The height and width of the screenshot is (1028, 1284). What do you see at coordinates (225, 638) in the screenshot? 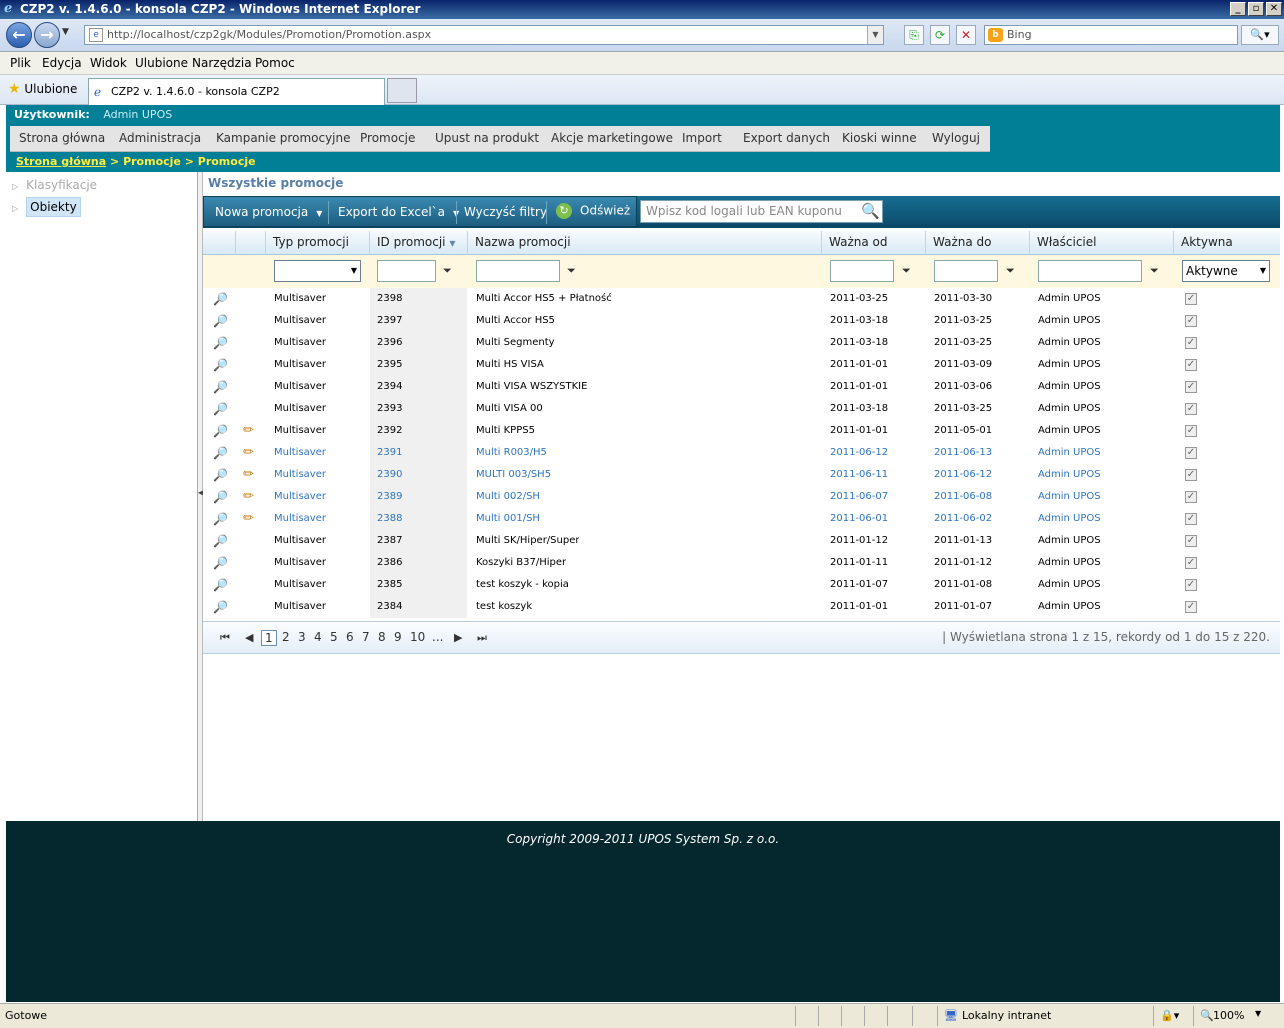
I see `first-page-button: ⏮` at bounding box center [225, 638].